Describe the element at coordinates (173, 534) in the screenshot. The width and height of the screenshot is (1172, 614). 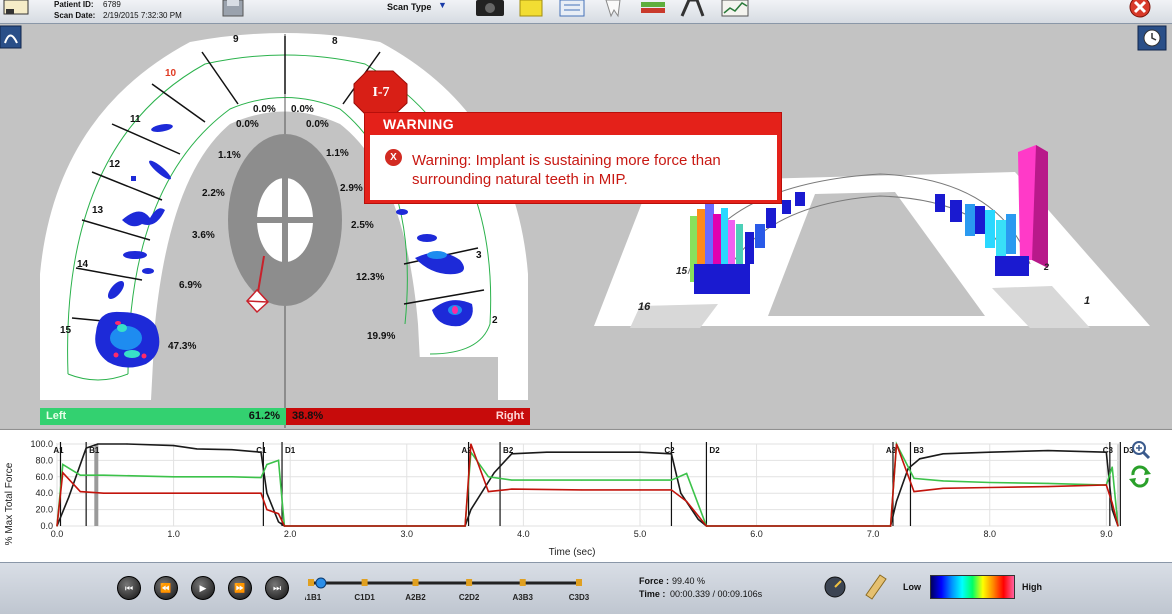
I see `x-tick-label: 1.0` at that location.